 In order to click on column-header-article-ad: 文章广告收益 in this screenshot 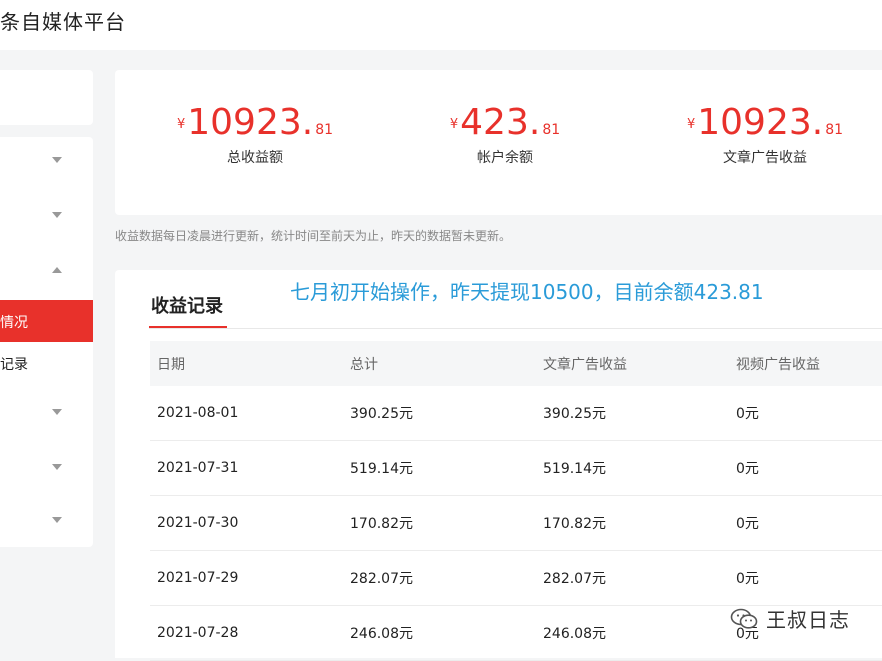, I will do `click(632, 363)`.